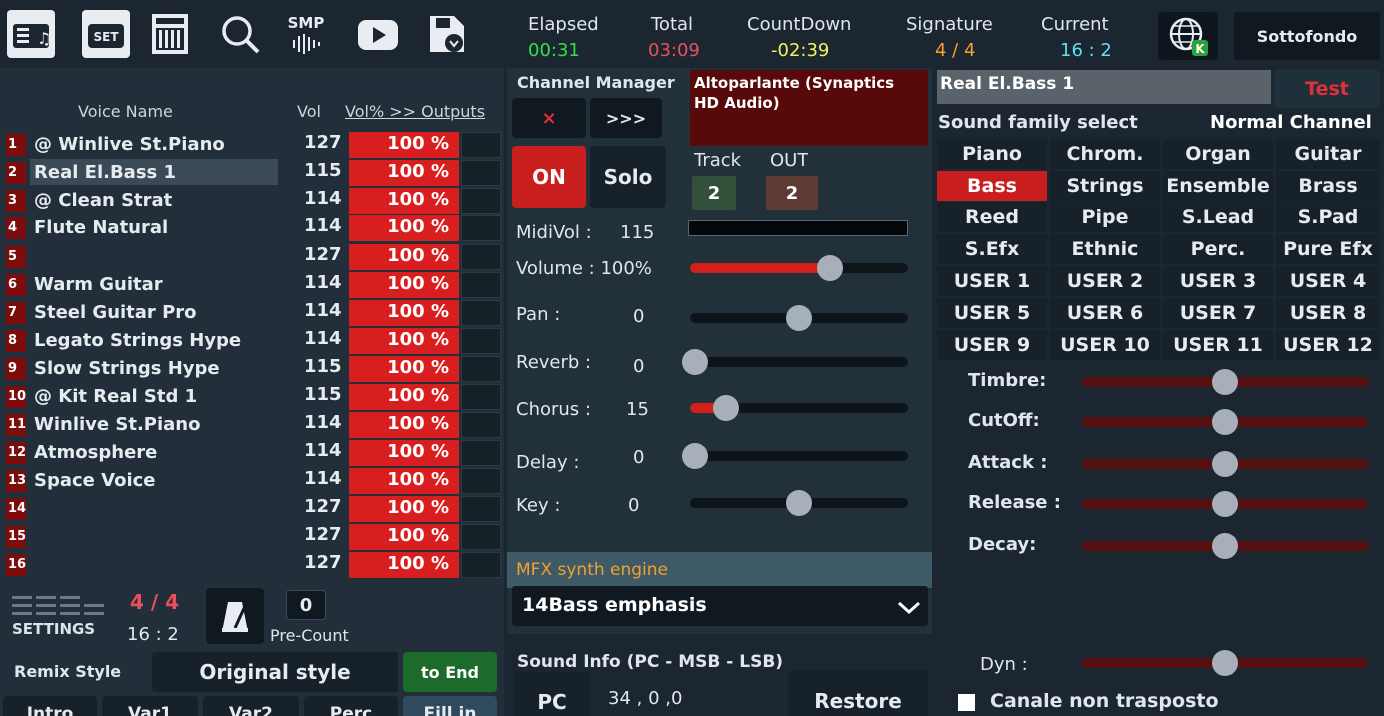 The height and width of the screenshot is (716, 1384). Describe the element at coordinates (31, 34) in the screenshot. I see `songlist-icon: ♫` at that location.